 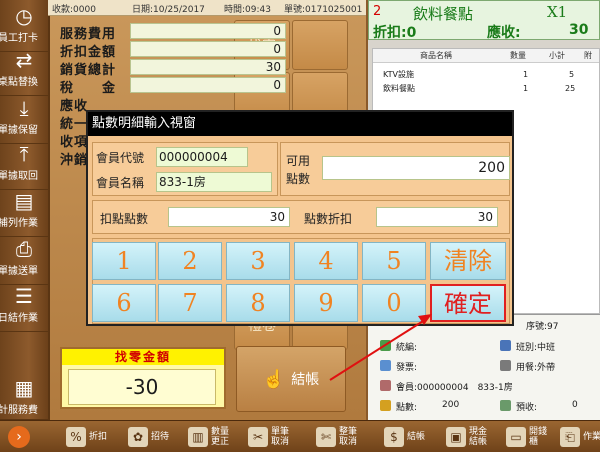 What do you see at coordinates (588, 56) in the screenshot?
I see `column-header: 附` at bounding box center [588, 56].